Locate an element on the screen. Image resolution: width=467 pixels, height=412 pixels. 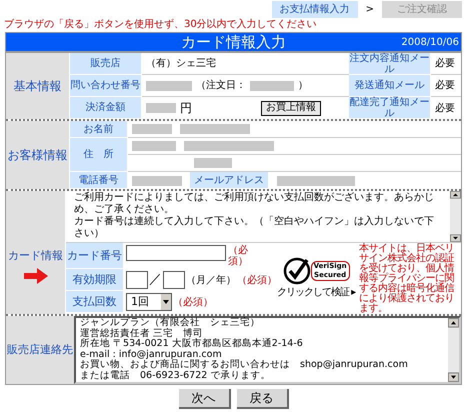
contact-line: ジャンルプラン（有限会社 シェ三宅） is located at coordinates (170, 323).